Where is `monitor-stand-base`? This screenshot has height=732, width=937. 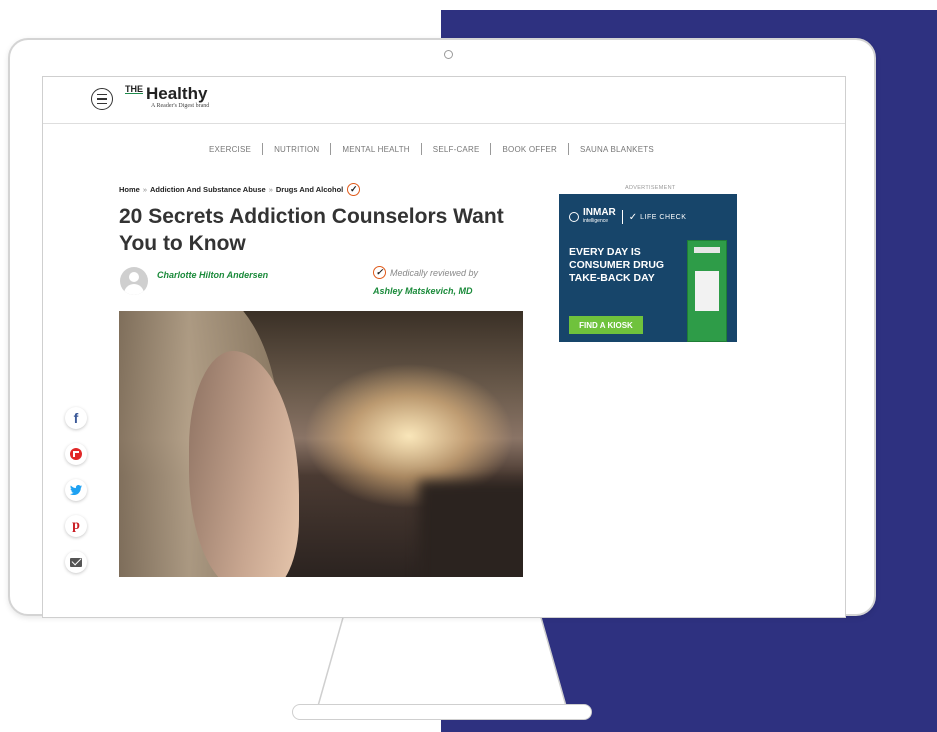 monitor-stand-base is located at coordinates (442, 712).